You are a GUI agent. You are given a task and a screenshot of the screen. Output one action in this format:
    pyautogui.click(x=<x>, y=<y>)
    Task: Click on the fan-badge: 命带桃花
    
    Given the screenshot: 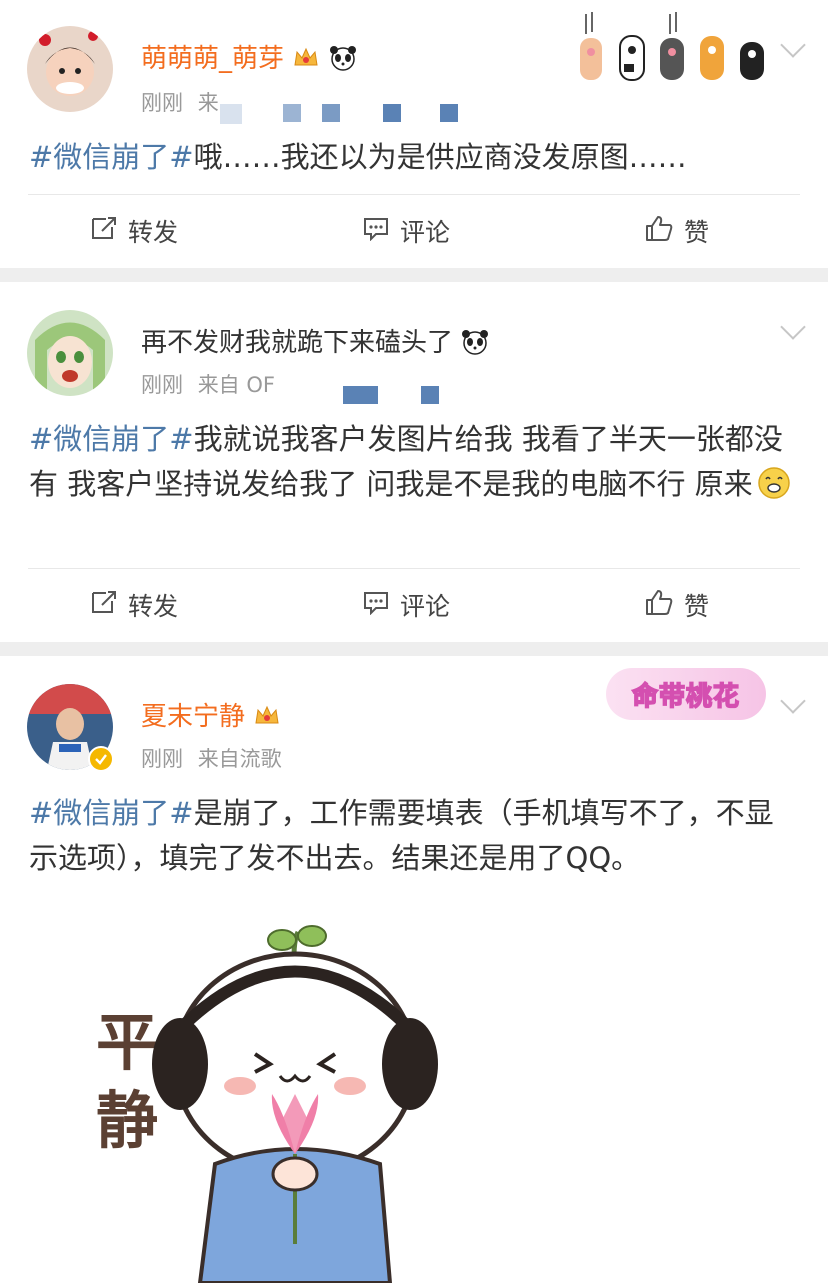 What is the action you would take?
    pyautogui.click(x=686, y=694)
    